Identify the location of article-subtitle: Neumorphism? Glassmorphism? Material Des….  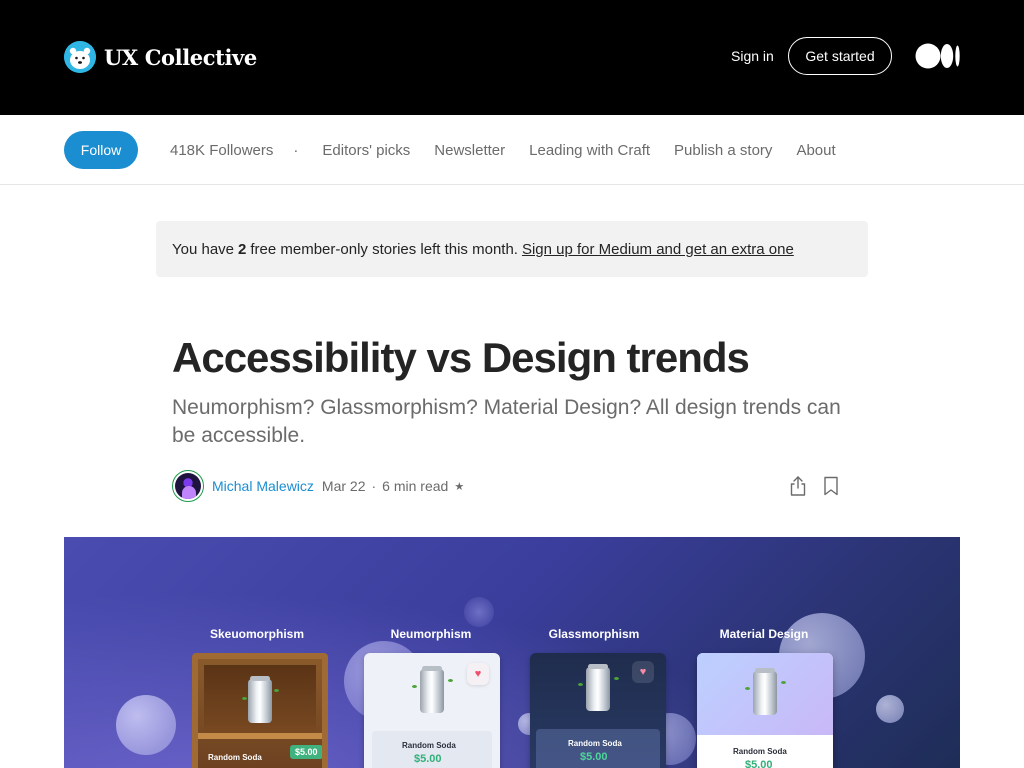
(506, 421).